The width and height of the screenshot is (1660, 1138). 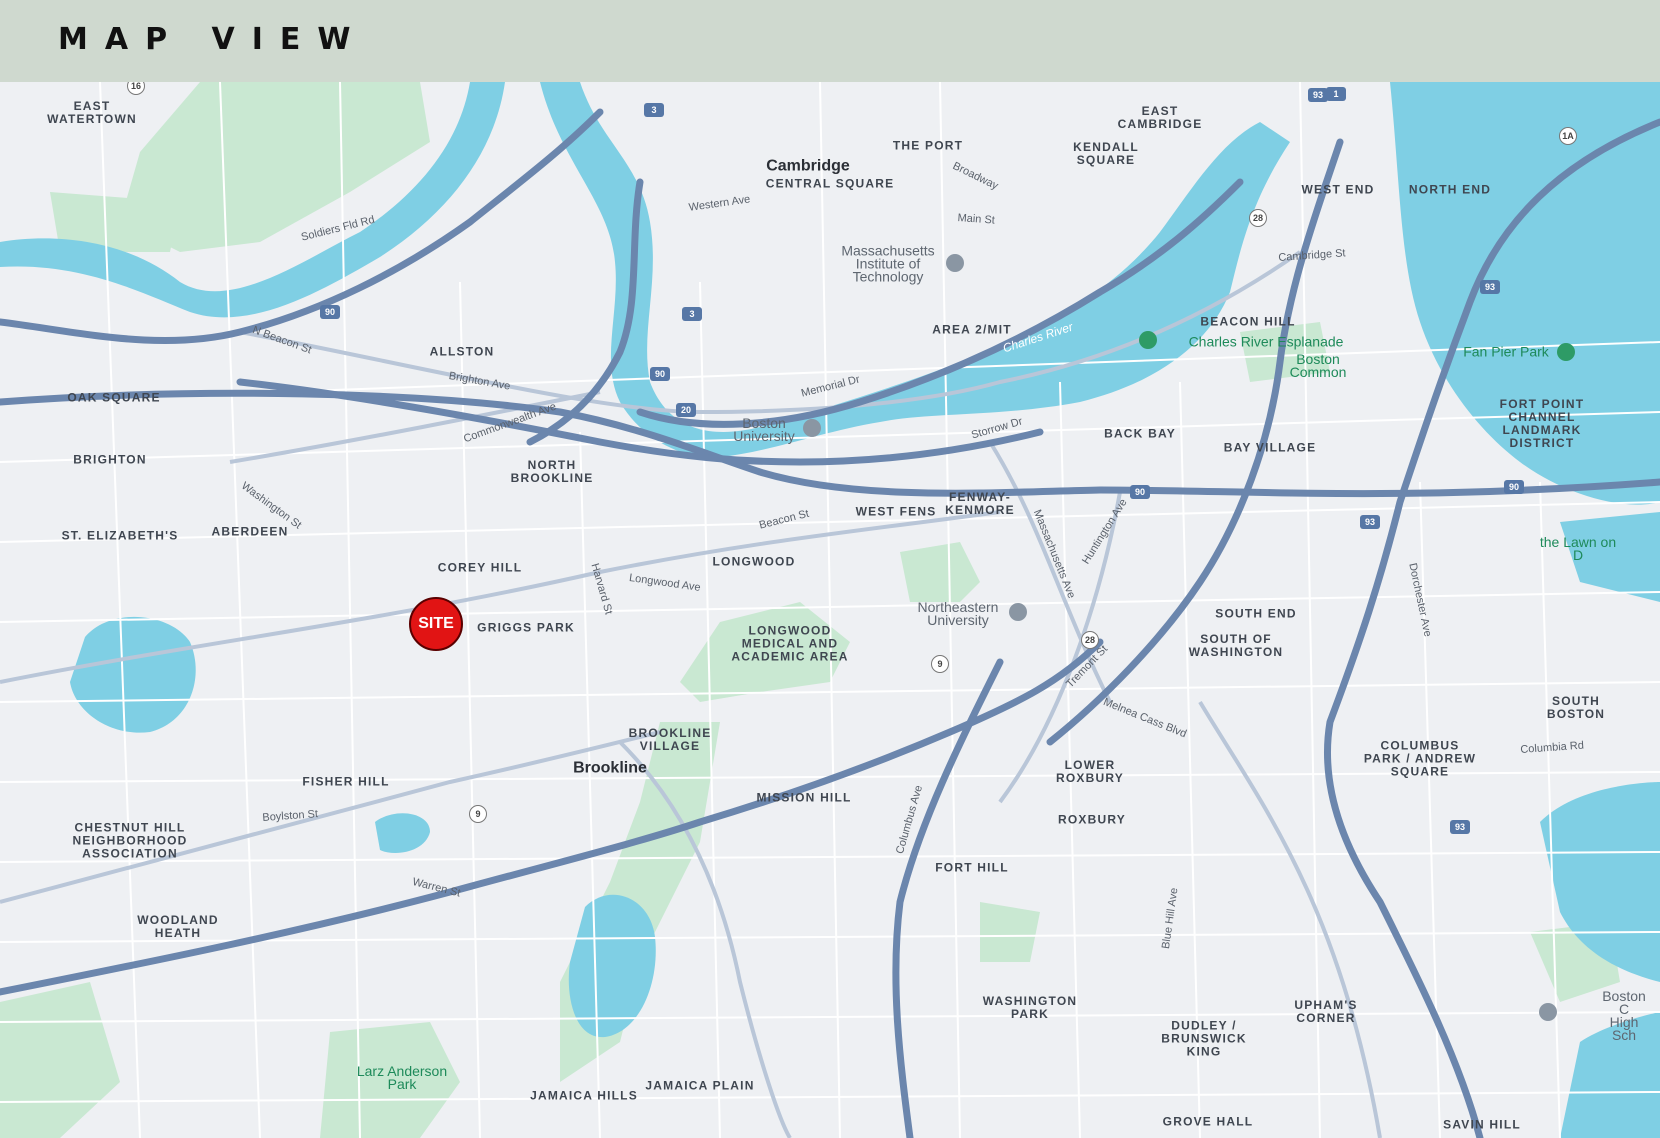 What do you see at coordinates (830, 183) in the screenshot?
I see `neighborhood-label: CENTRAL SQUARE` at bounding box center [830, 183].